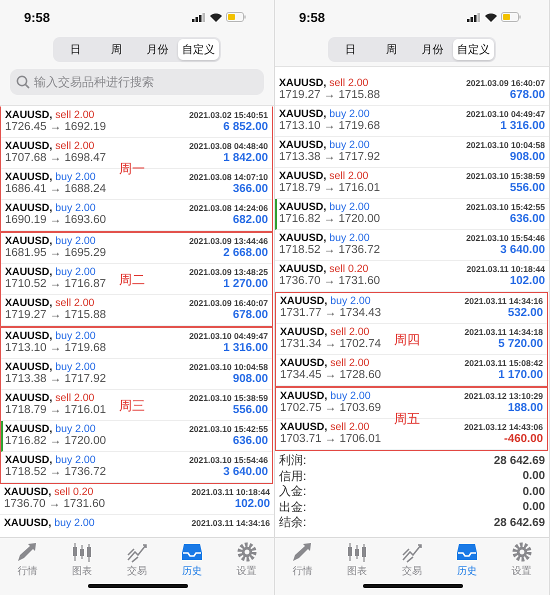 The height and width of the screenshot is (595, 550). Describe the element at coordinates (228, 460) in the screenshot. I see `trade-time: 2021.03.10 15:54:46` at that location.